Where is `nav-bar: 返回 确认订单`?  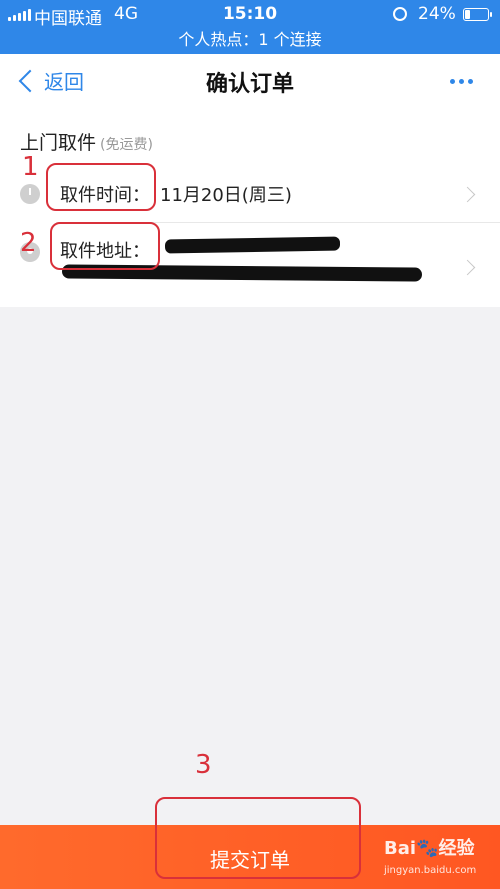
nav-bar: 返回 确认订单 is located at coordinates (250, 82).